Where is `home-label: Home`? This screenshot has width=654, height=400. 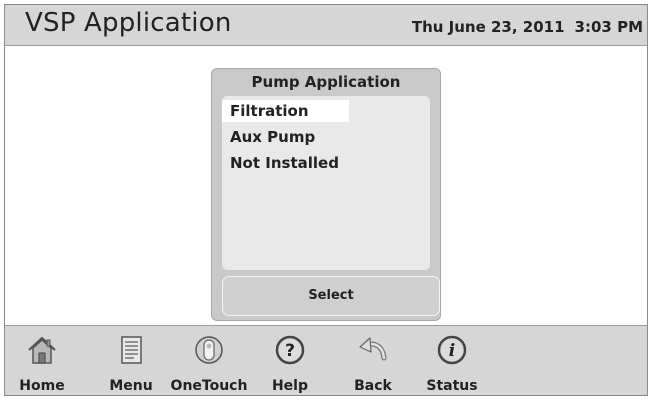
home-label: Home is located at coordinates (42, 386).